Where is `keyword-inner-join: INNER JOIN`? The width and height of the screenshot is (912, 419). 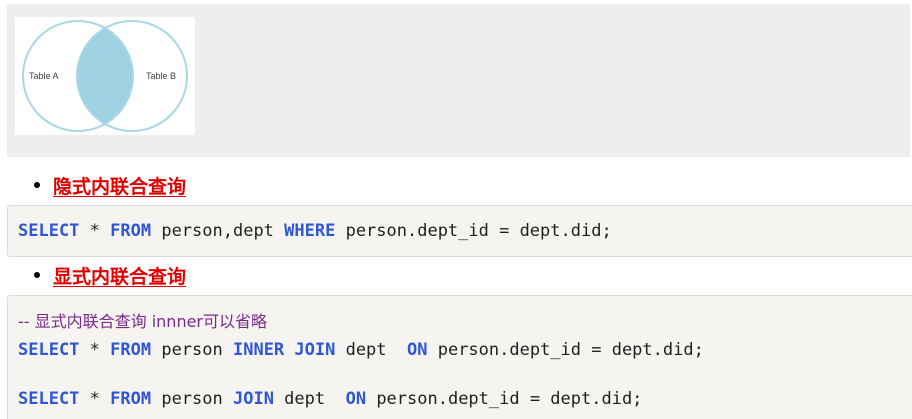 keyword-inner-join: INNER JOIN is located at coordinates (284, 350).